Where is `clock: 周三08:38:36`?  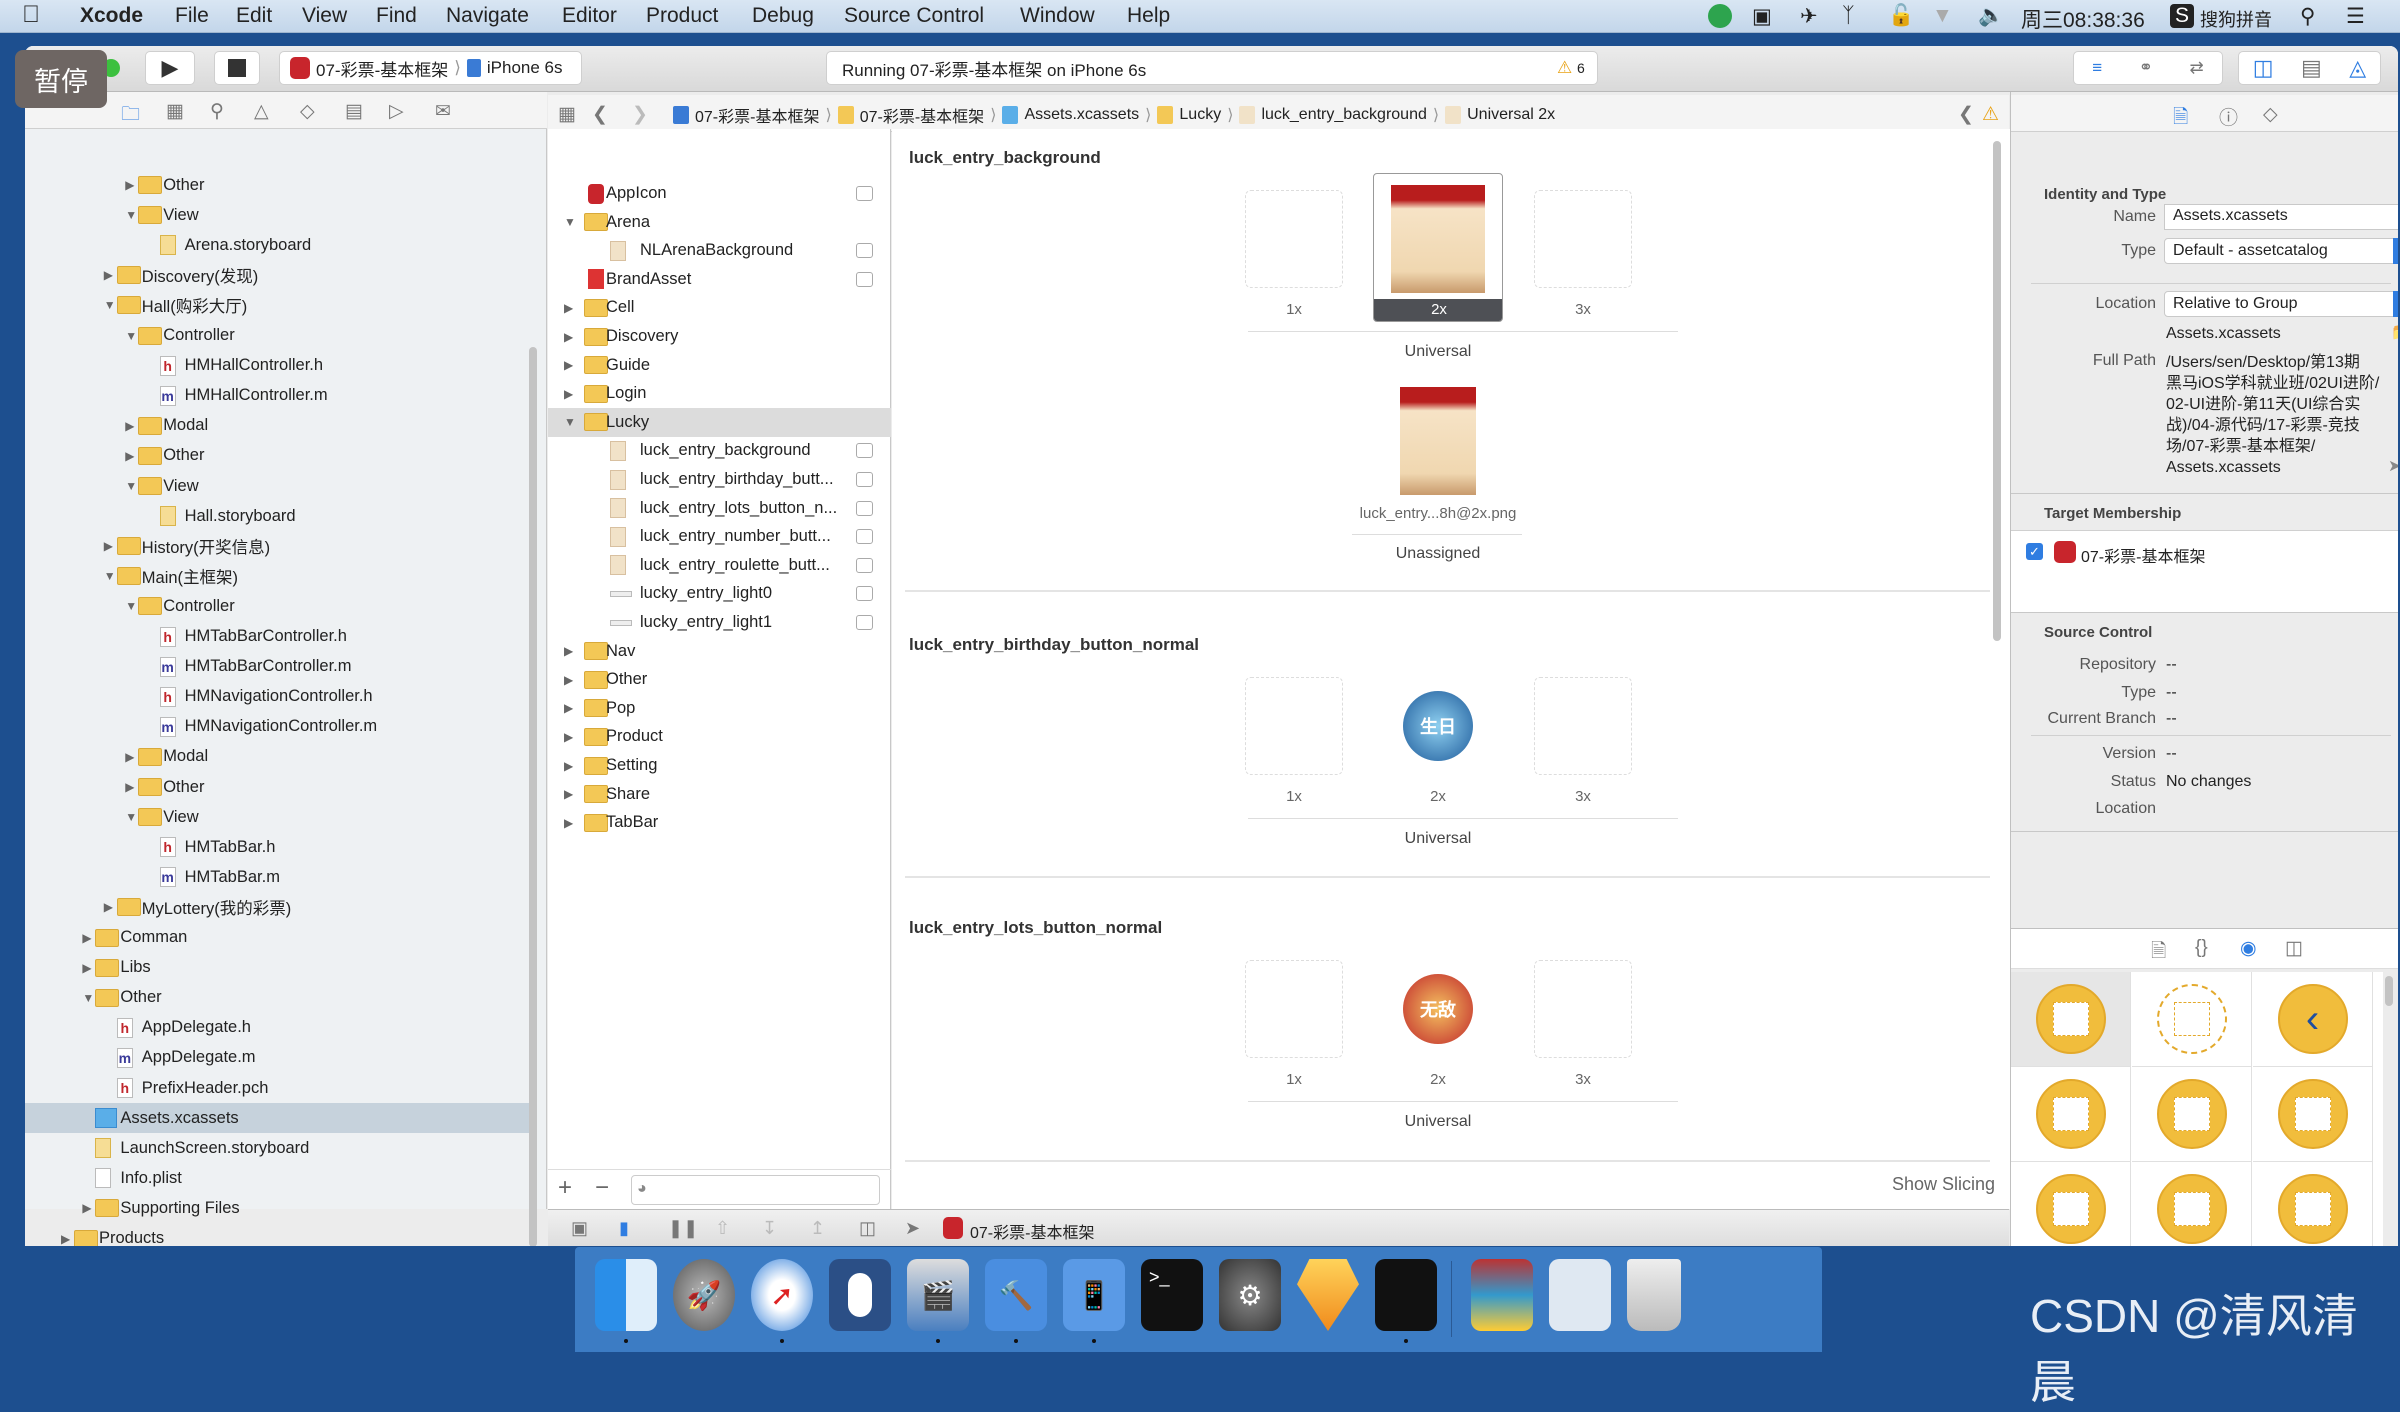
clock: 周三08:38:36 is located at coordinates (2083, 19).